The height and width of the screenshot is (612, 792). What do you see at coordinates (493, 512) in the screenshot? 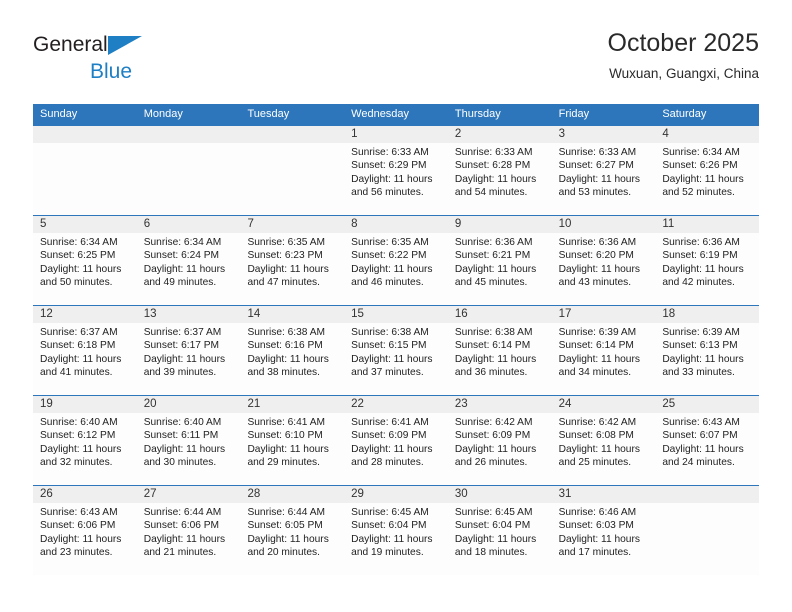
I see `sunrise-text: Sunrise: 6:45 AM` at bounding box center [493, 512].